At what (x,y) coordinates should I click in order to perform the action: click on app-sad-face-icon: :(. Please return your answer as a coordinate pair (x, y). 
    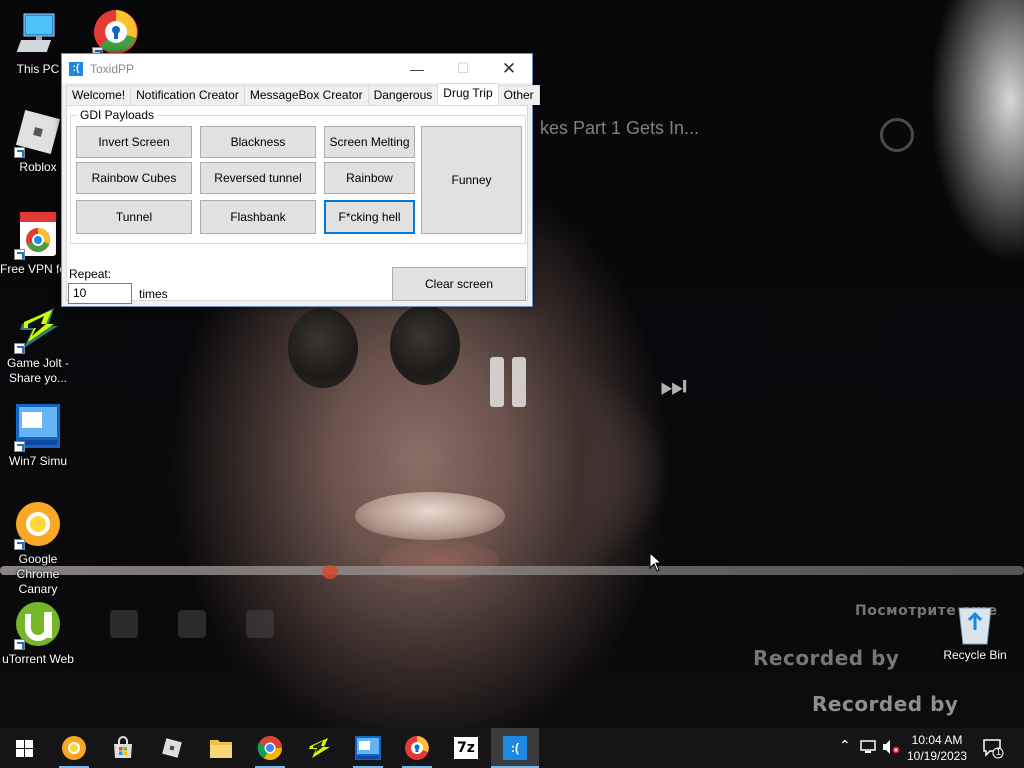
    Looking at the image, I should click on (76, 68).